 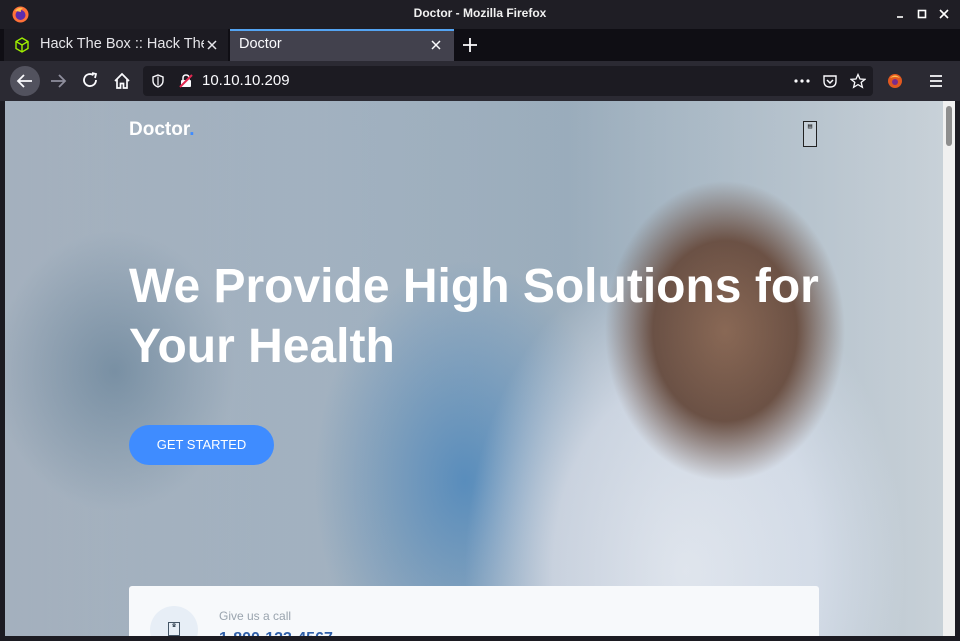 What do you see at coordinates (949, 126) in the screenshot?
I see `scrollbar-thumb` at bounding box center [949, 126].